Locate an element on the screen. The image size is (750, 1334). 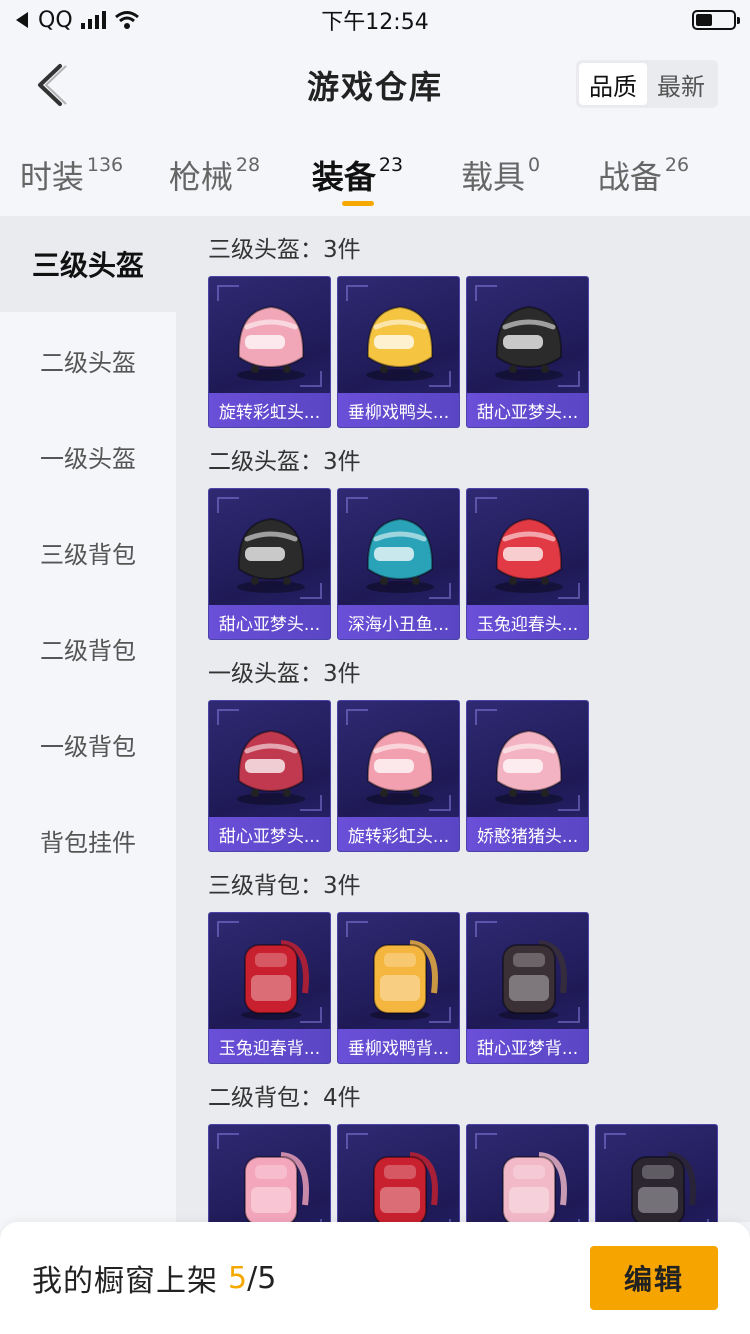
sort-toggle: 品质 最新 is located at coordinates (647, 84).